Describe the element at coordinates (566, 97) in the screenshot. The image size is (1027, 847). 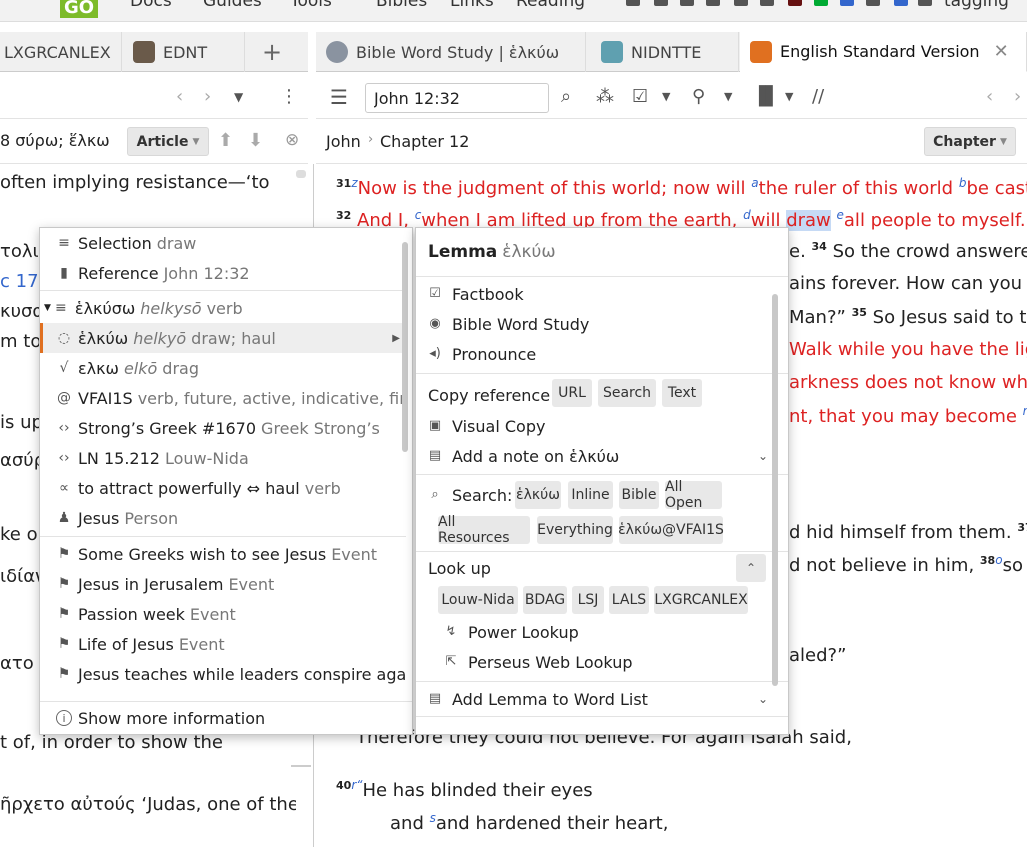
I see `search-icon: ⌕` at that location.